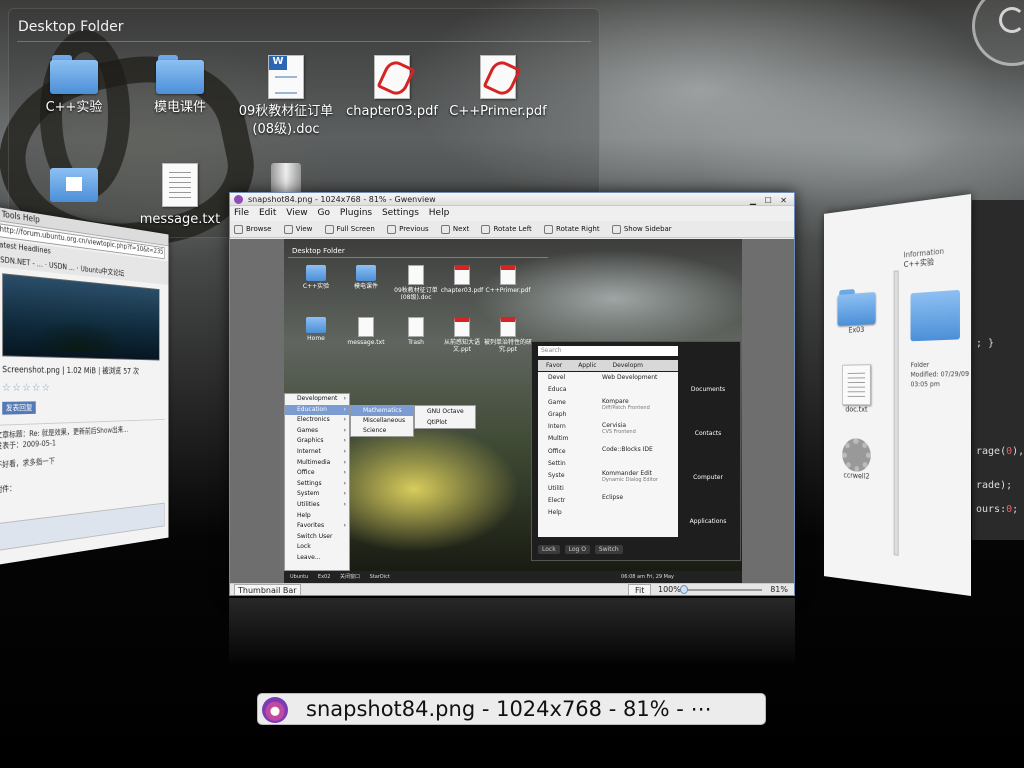 This screenshot has height=768, width=1024. I want to click on view-button: View, so click(297, 229).